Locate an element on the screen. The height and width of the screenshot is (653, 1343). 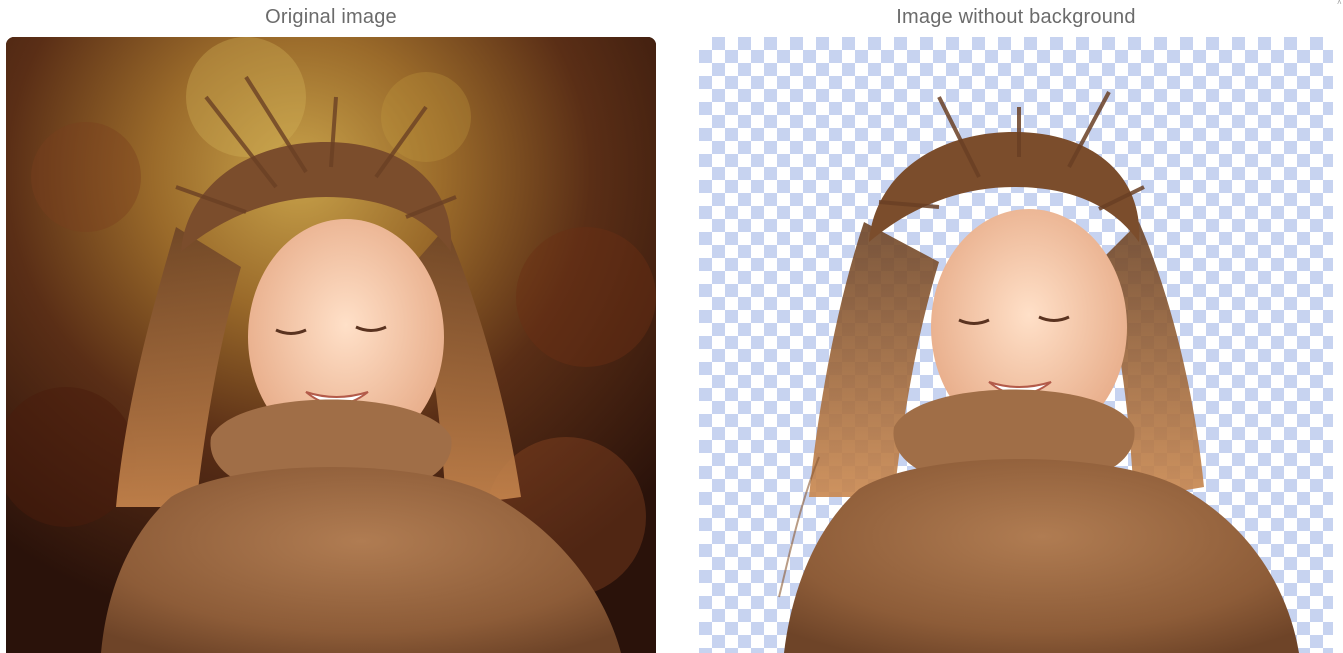
original-image-caption: Original image is located at coordinates (331, 17).